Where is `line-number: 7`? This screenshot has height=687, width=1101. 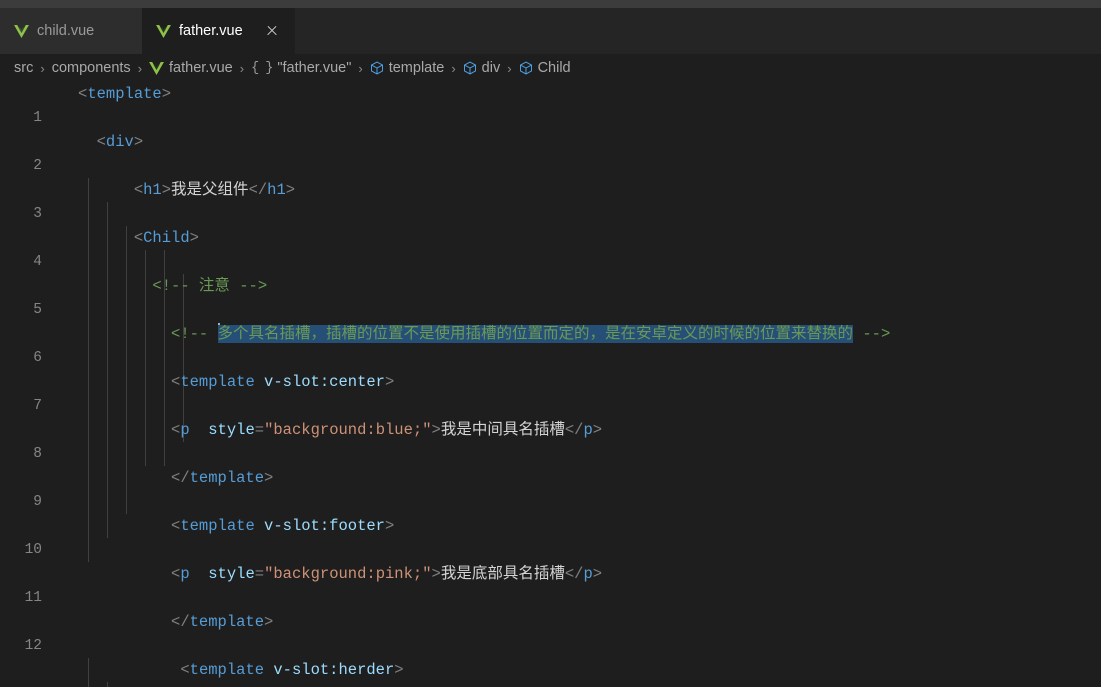 line-number: 7 is located at coordinates (37, 406).